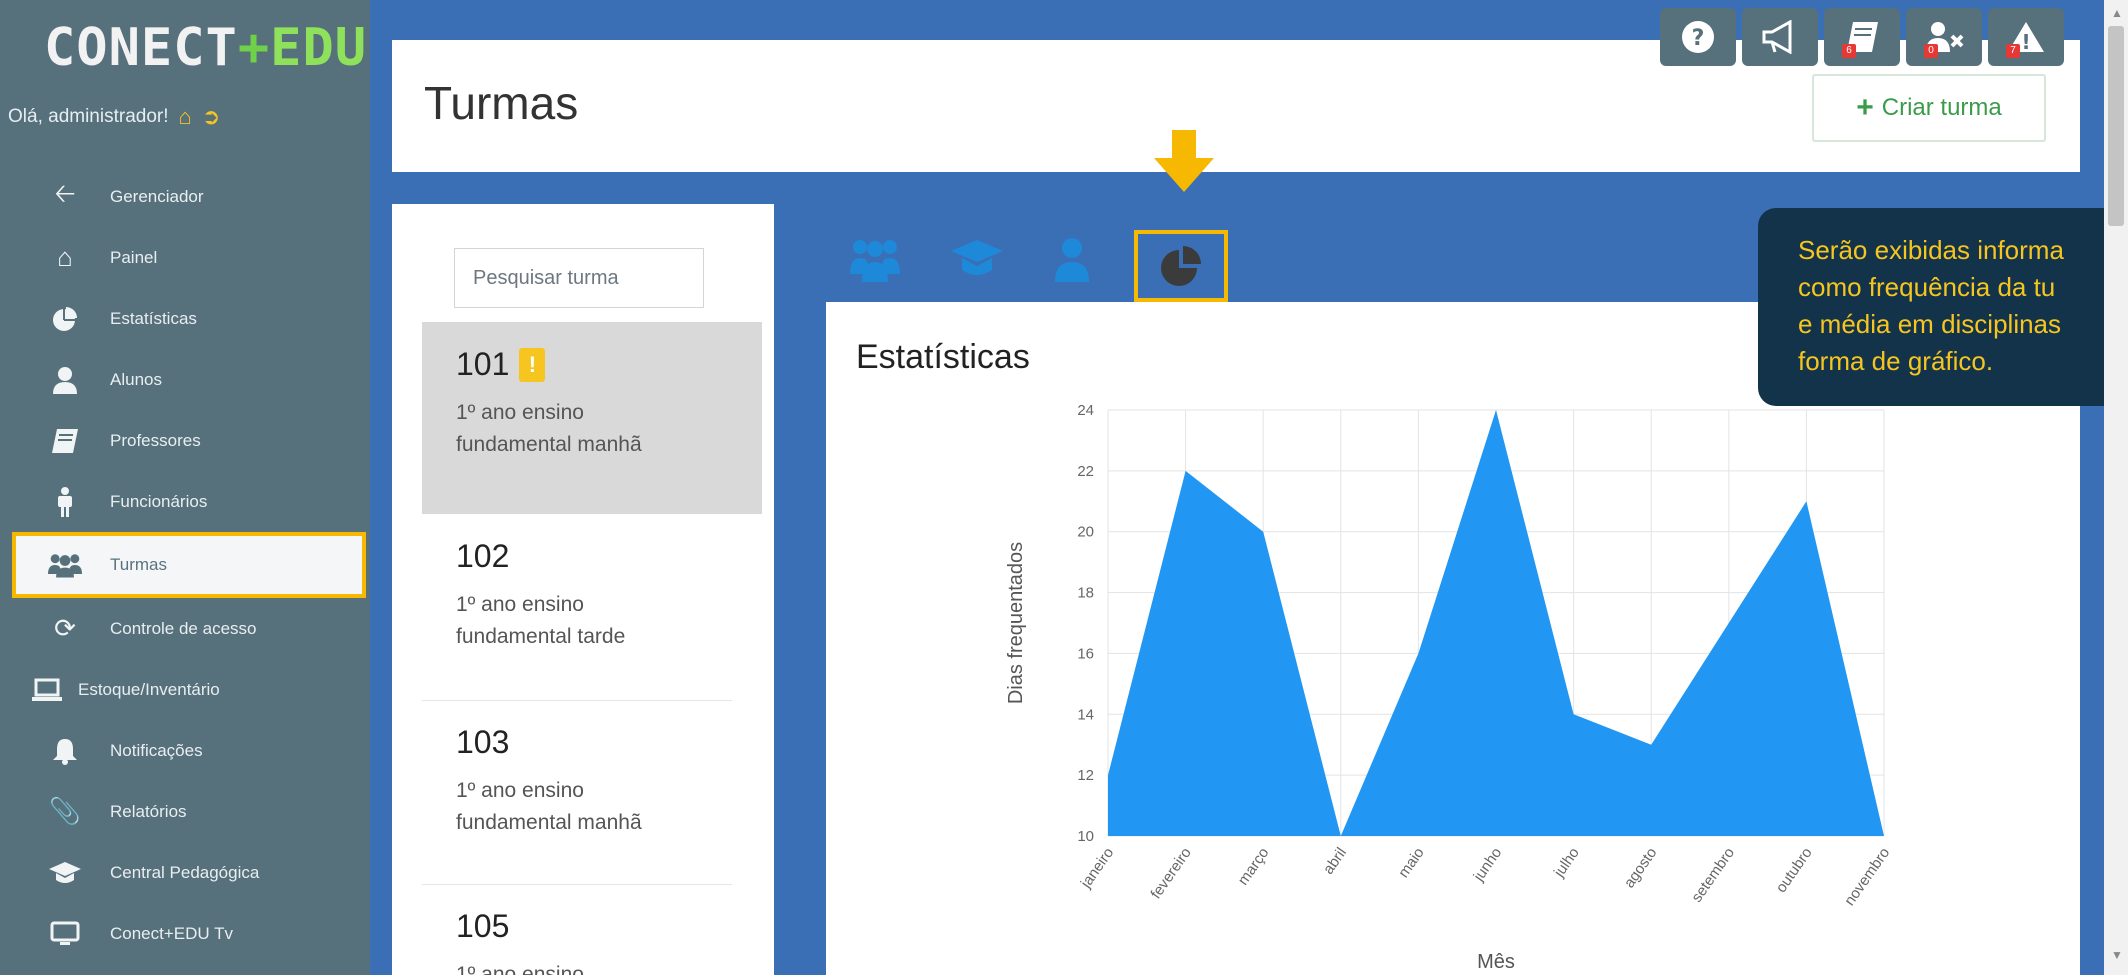 This screenshot has height=975, width=2128. I want to click on sidebar-item-label: Painel, so click(134, 257).